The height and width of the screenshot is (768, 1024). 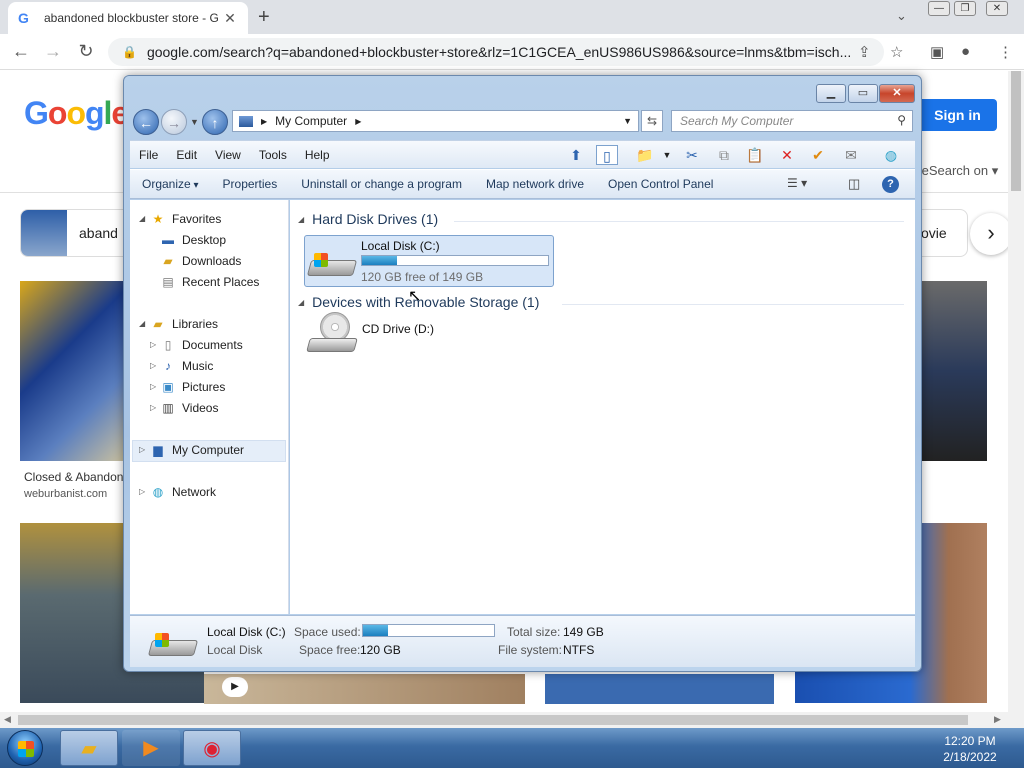 I want to click on tab-search-chevron-icon: ⌄, so click(x=901, y=16).